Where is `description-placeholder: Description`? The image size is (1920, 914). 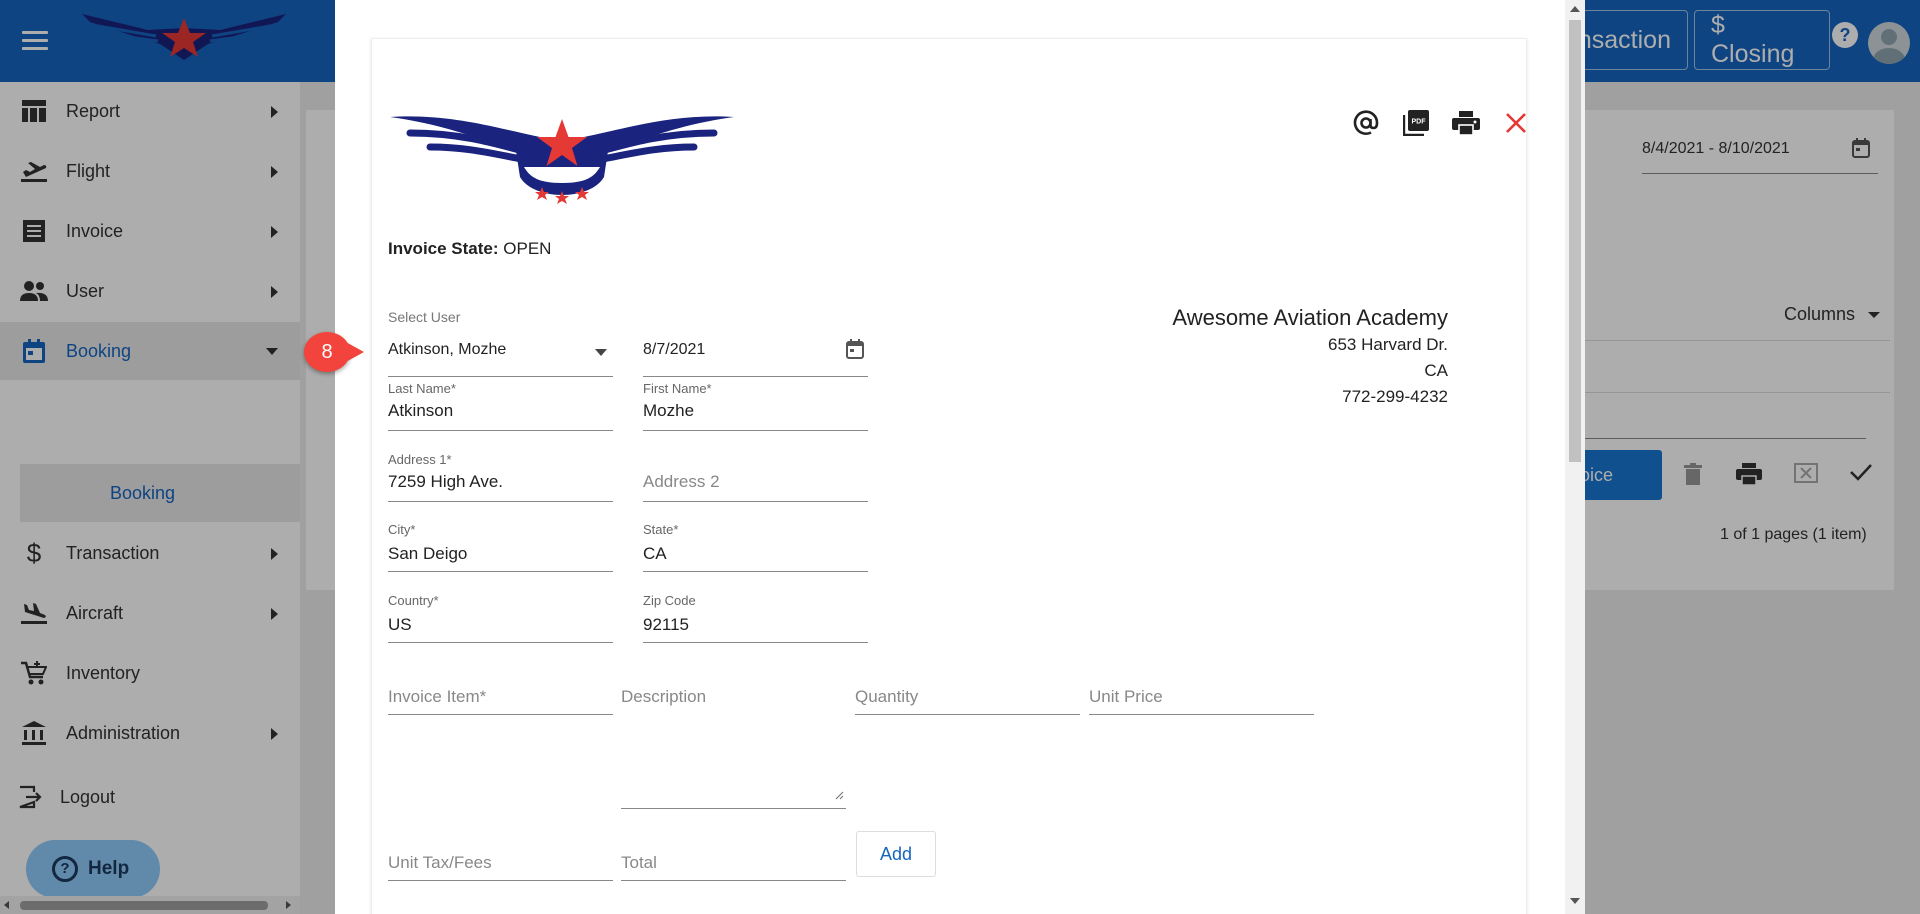 description-placeholder: Description is located at coordinates (664, 696).